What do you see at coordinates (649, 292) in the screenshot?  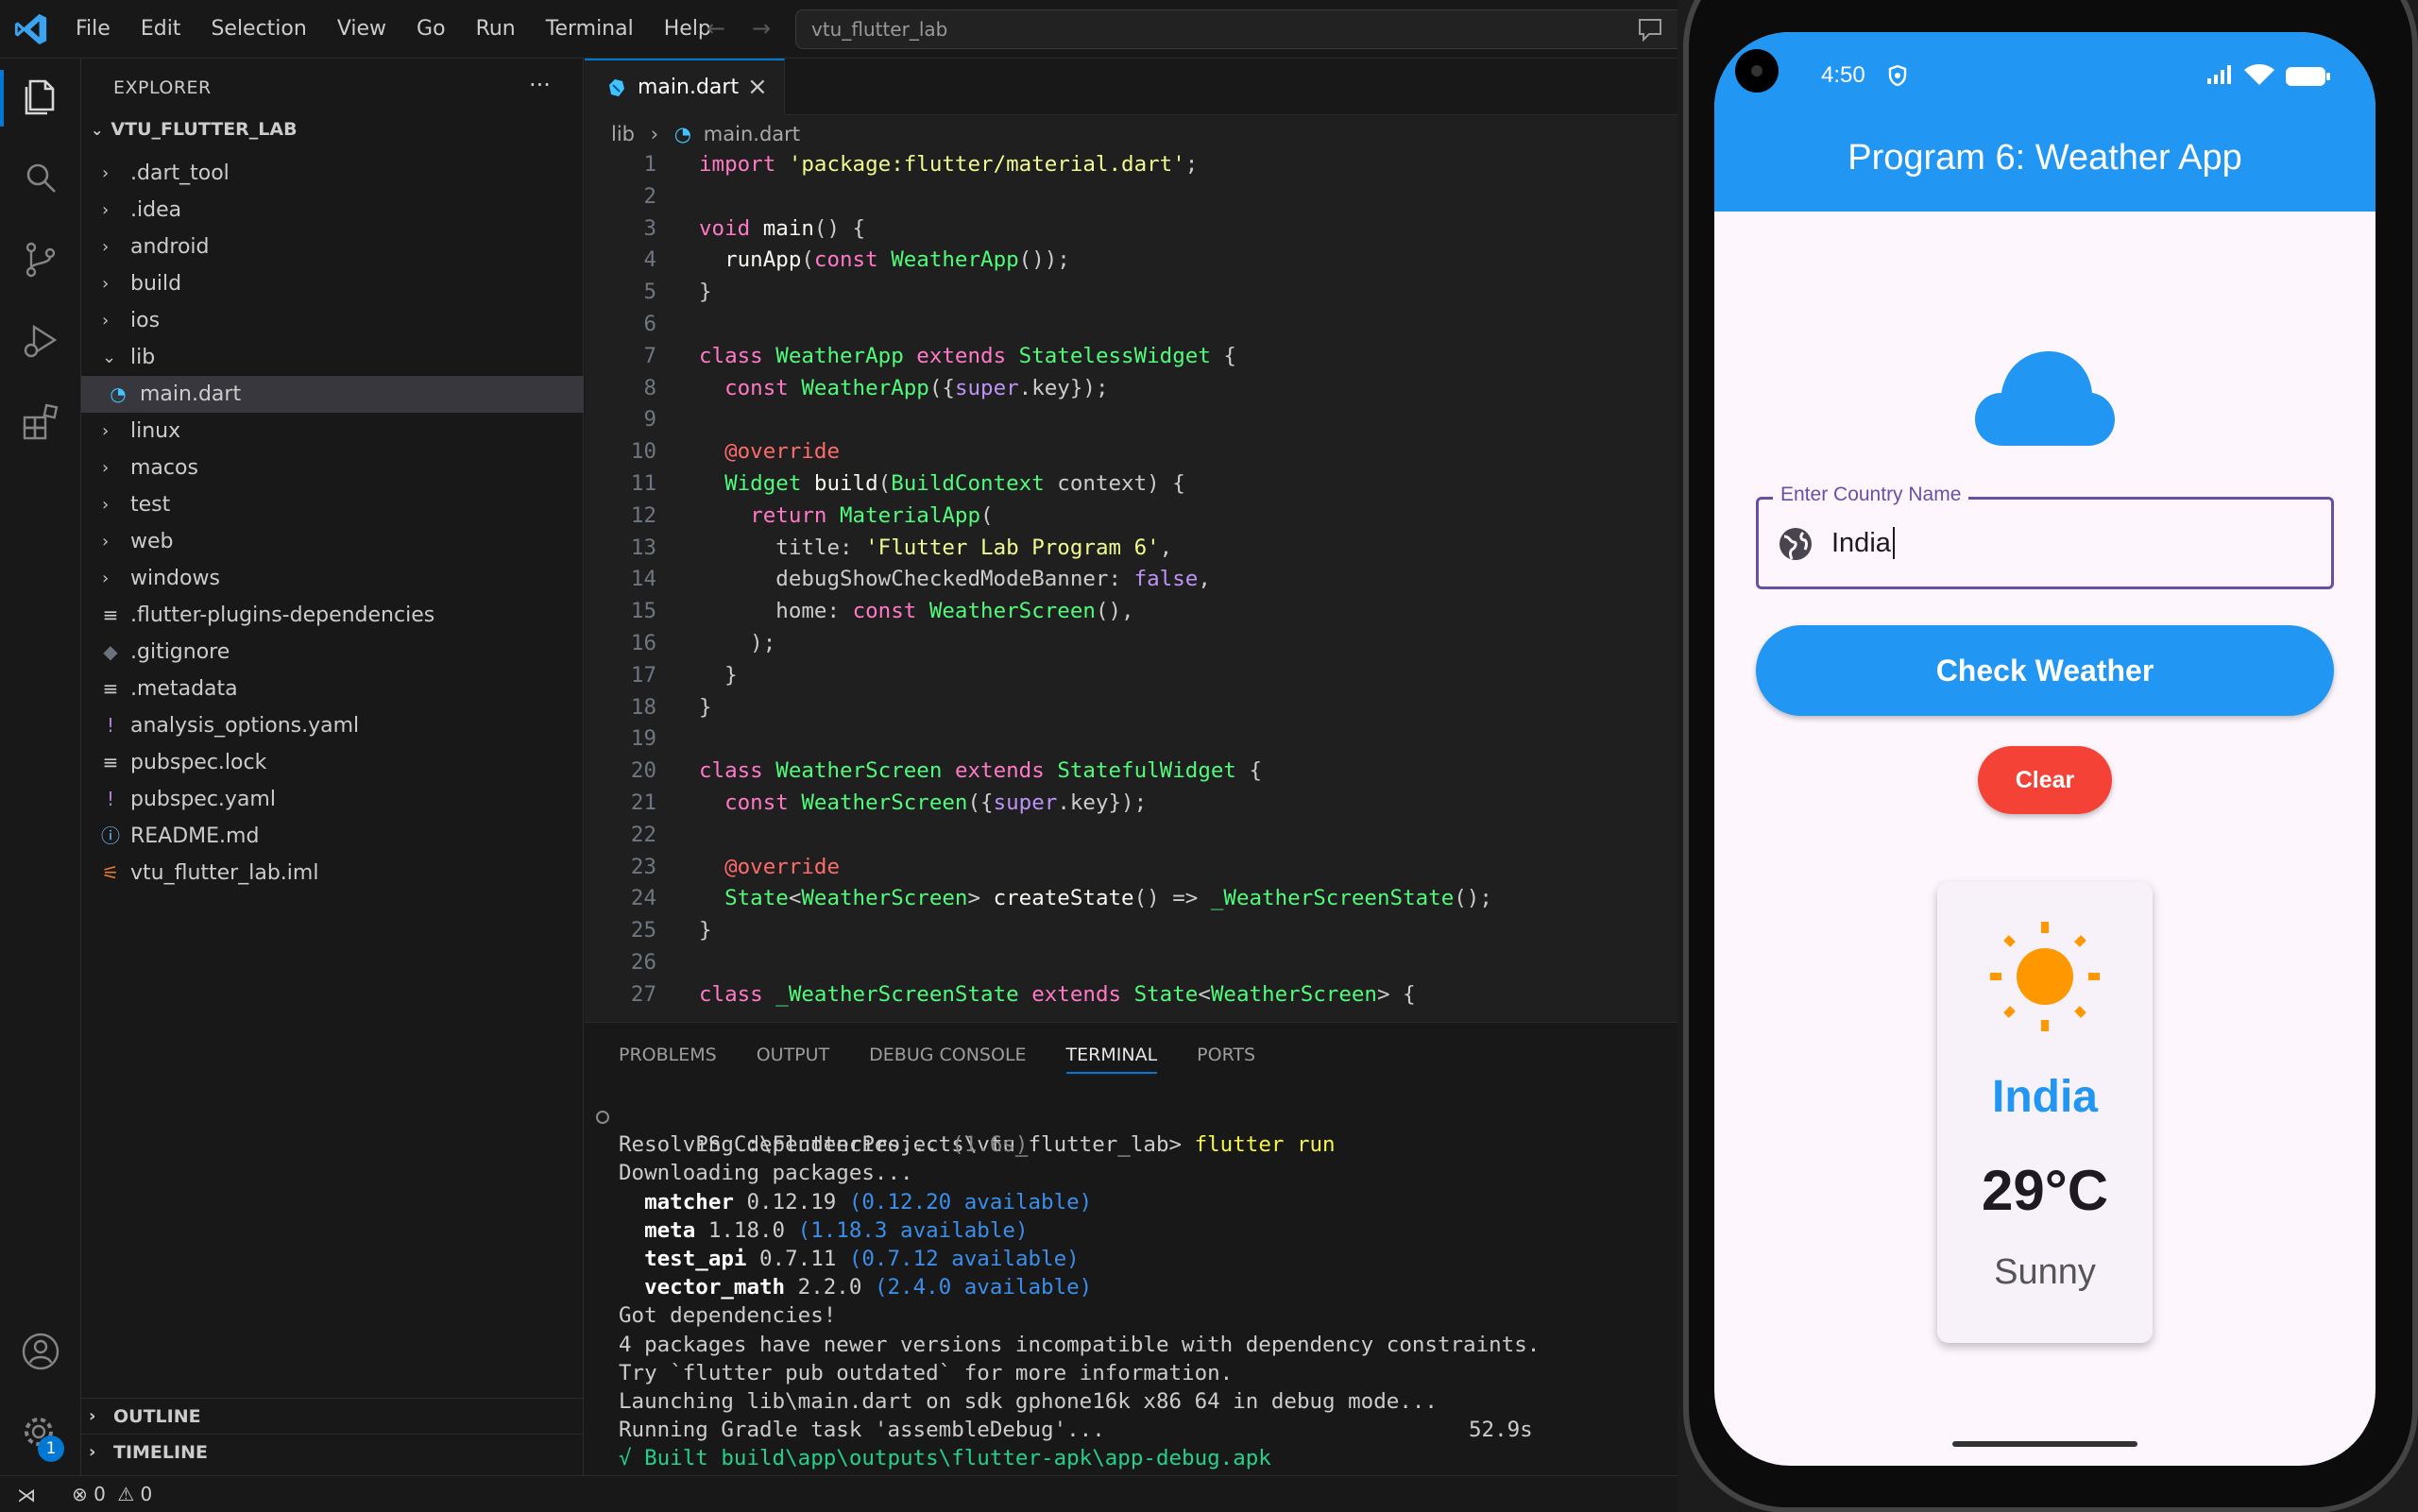 I see `line-number: 5` at bounding box center [649, 292].